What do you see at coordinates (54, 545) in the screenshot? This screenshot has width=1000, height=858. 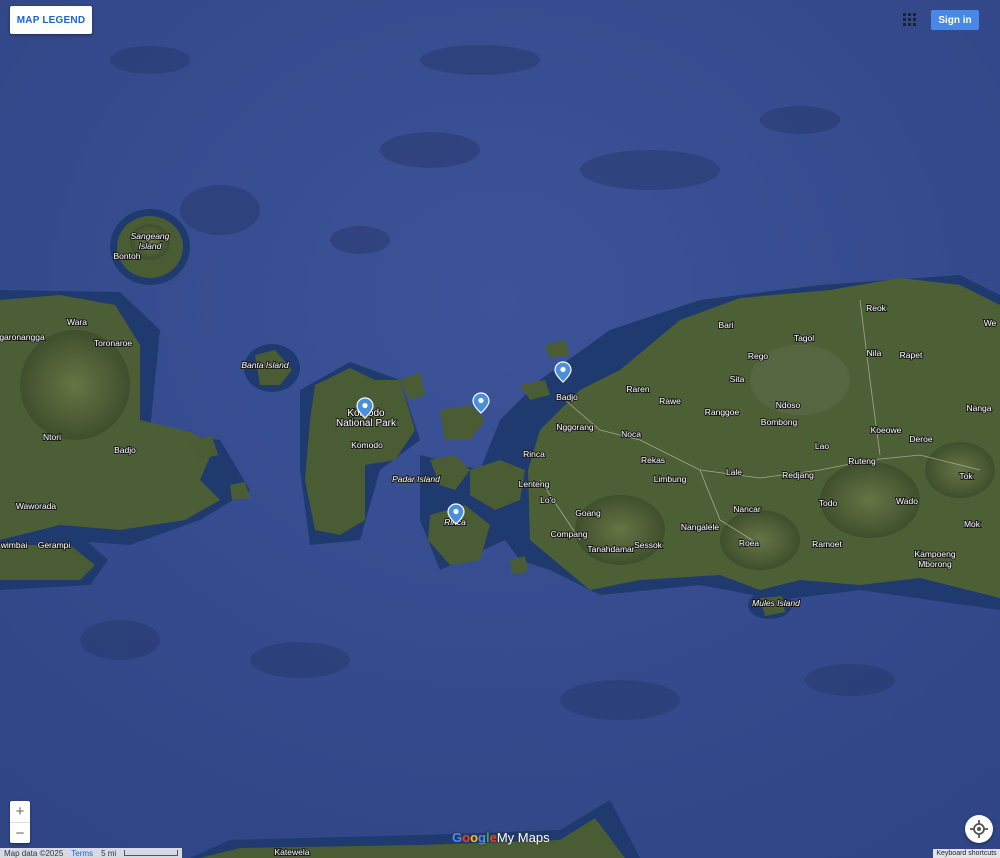 I see `place-label-gerampi: Gerampi` at bounding box center [54, 545].